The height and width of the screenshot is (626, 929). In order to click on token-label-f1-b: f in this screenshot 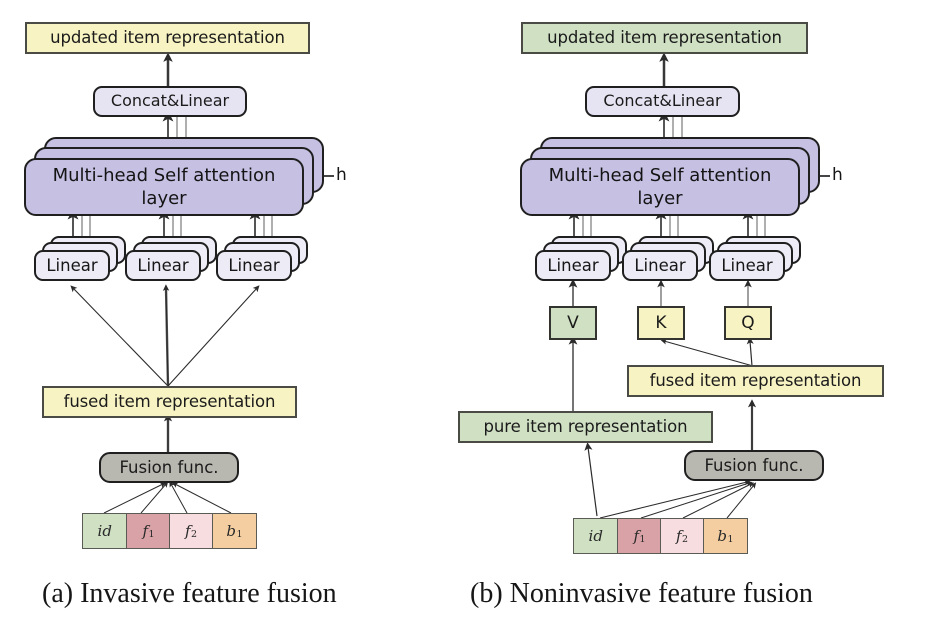, I will do `click(636, 536)`.